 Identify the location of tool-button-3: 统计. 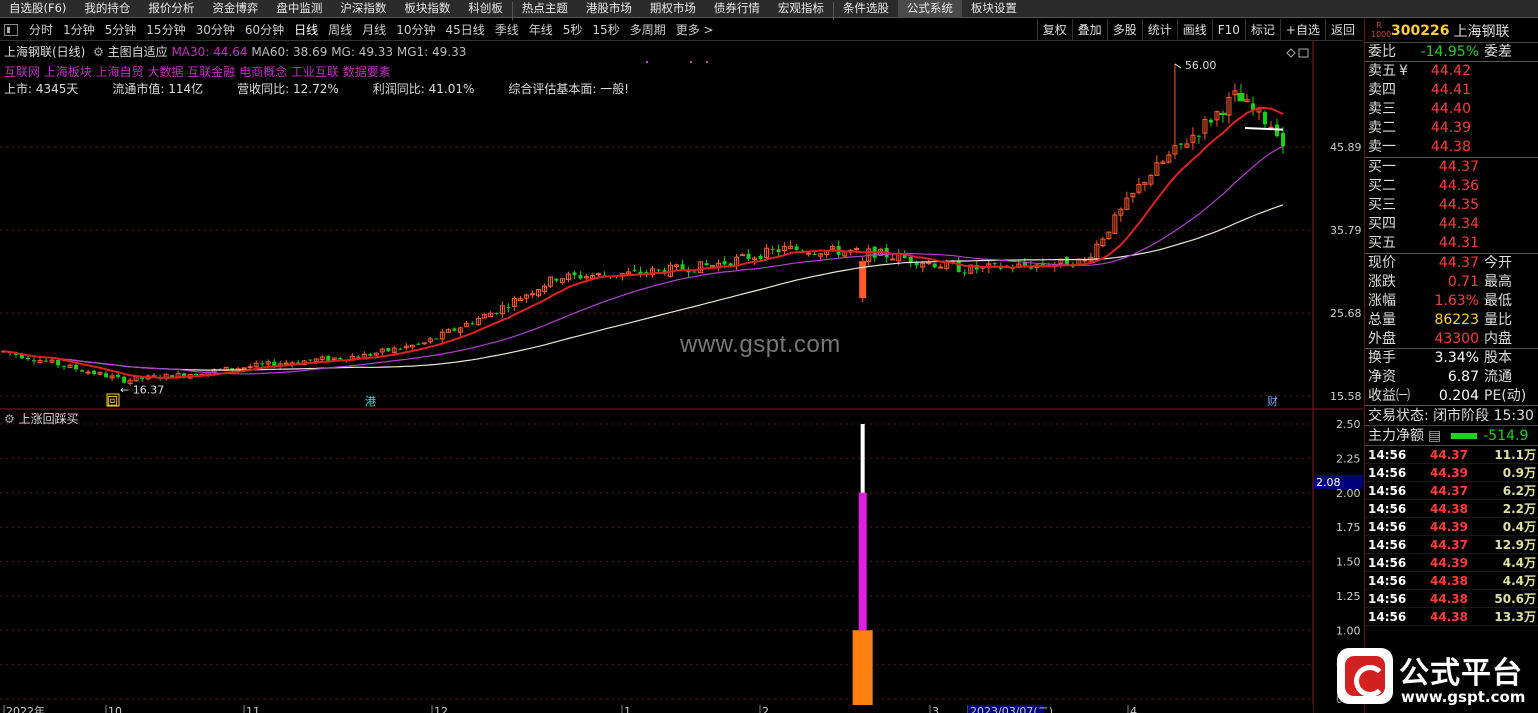
(1159, 30).